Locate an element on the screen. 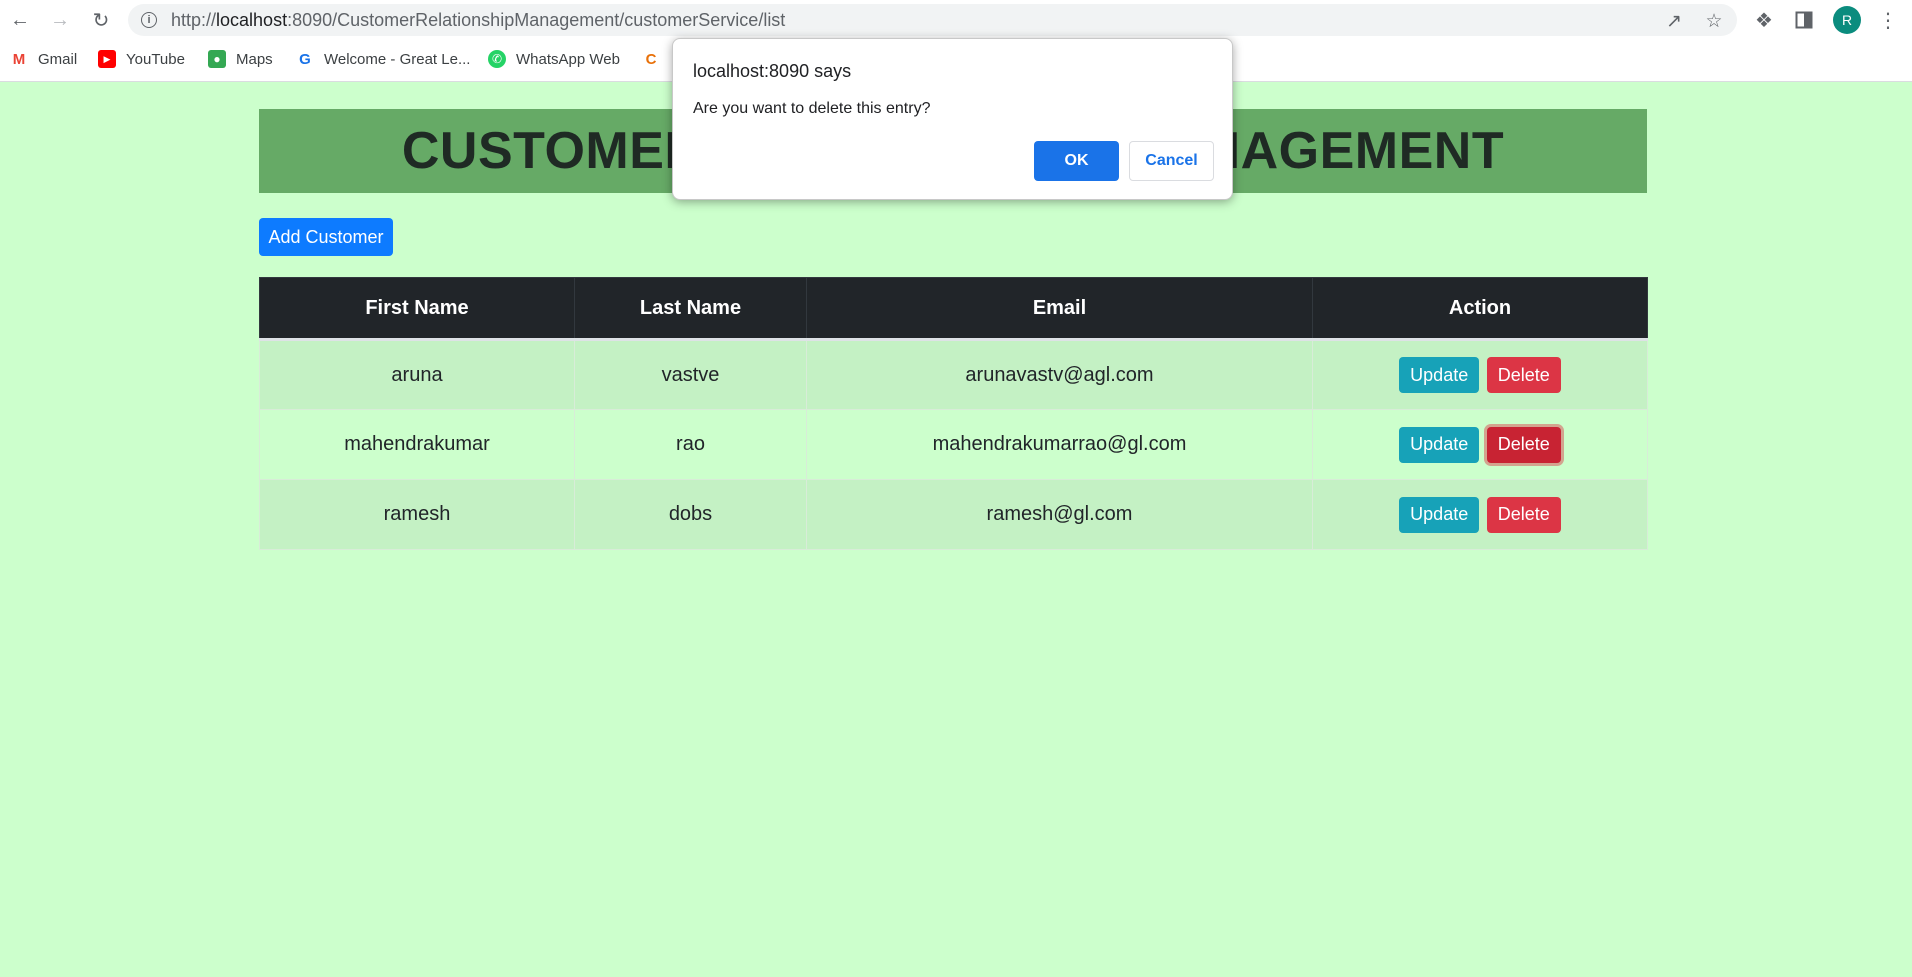 This screenshot has width=1912, height=977. kebab-menu-icon: ⋮ is located at coordinates (1888, 20).